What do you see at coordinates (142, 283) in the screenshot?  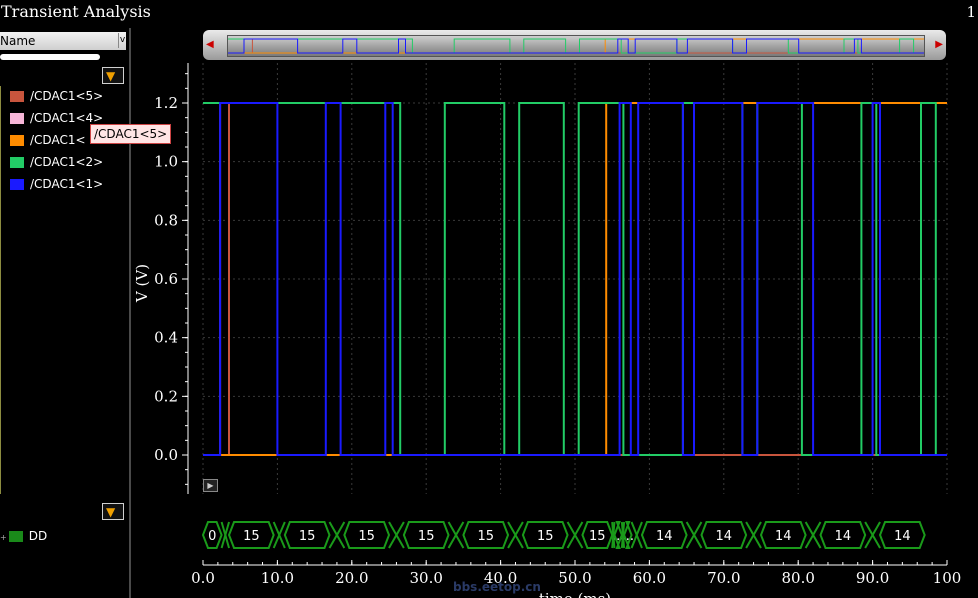 I see `y-axis-label: V (V)` at bounding box center [142, 283].